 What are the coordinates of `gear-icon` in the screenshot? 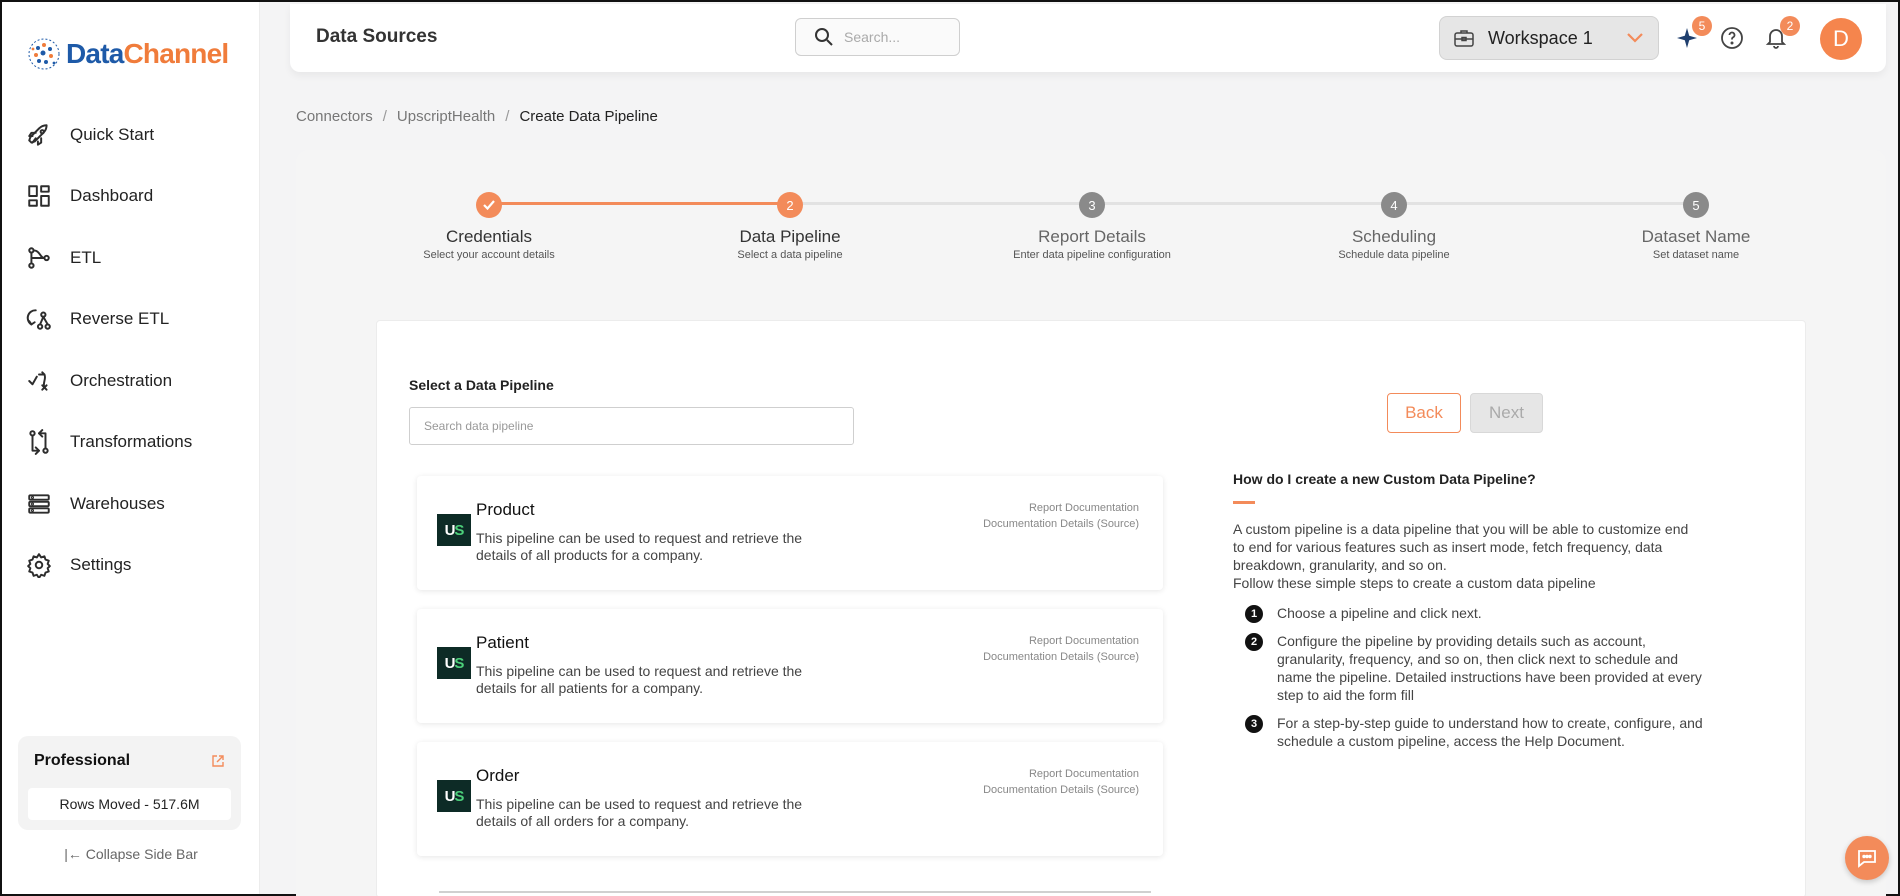 It's located at (39, 566).